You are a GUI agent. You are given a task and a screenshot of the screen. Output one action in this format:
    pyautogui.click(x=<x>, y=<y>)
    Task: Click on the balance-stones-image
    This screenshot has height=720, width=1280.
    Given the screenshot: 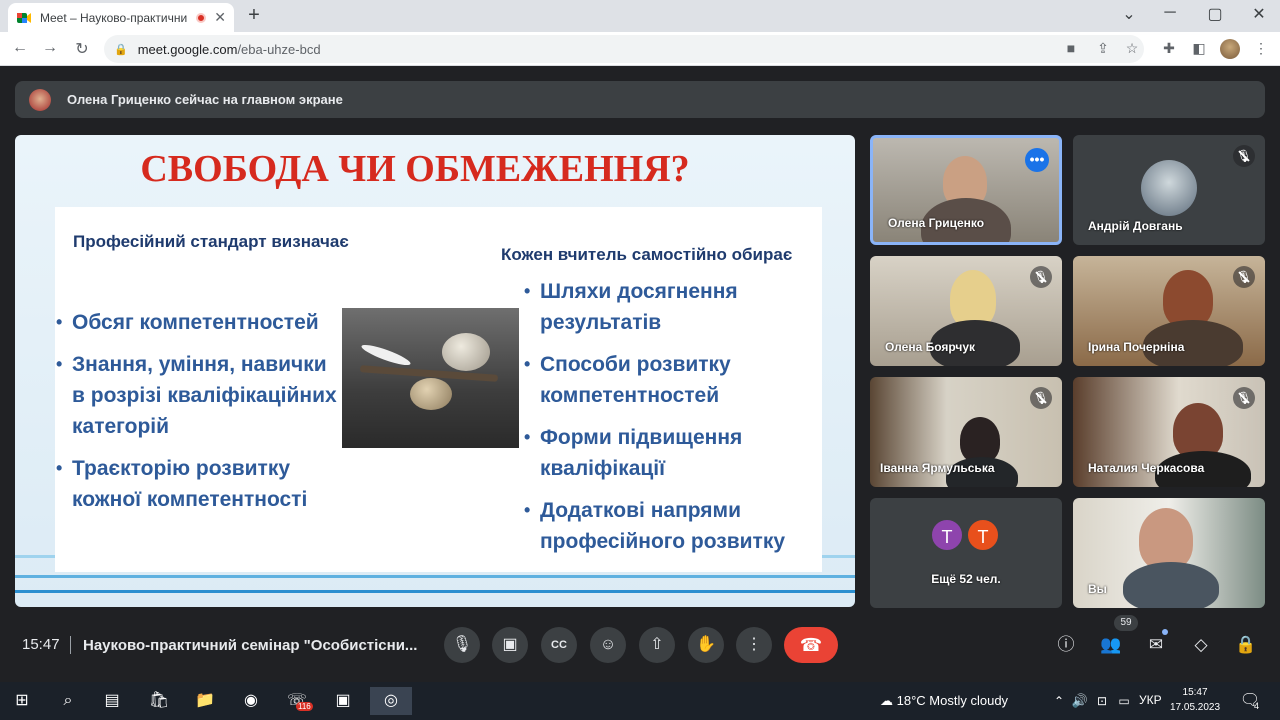 What is the action you would take?
    pyautogui.click(x=430, y=378)
    